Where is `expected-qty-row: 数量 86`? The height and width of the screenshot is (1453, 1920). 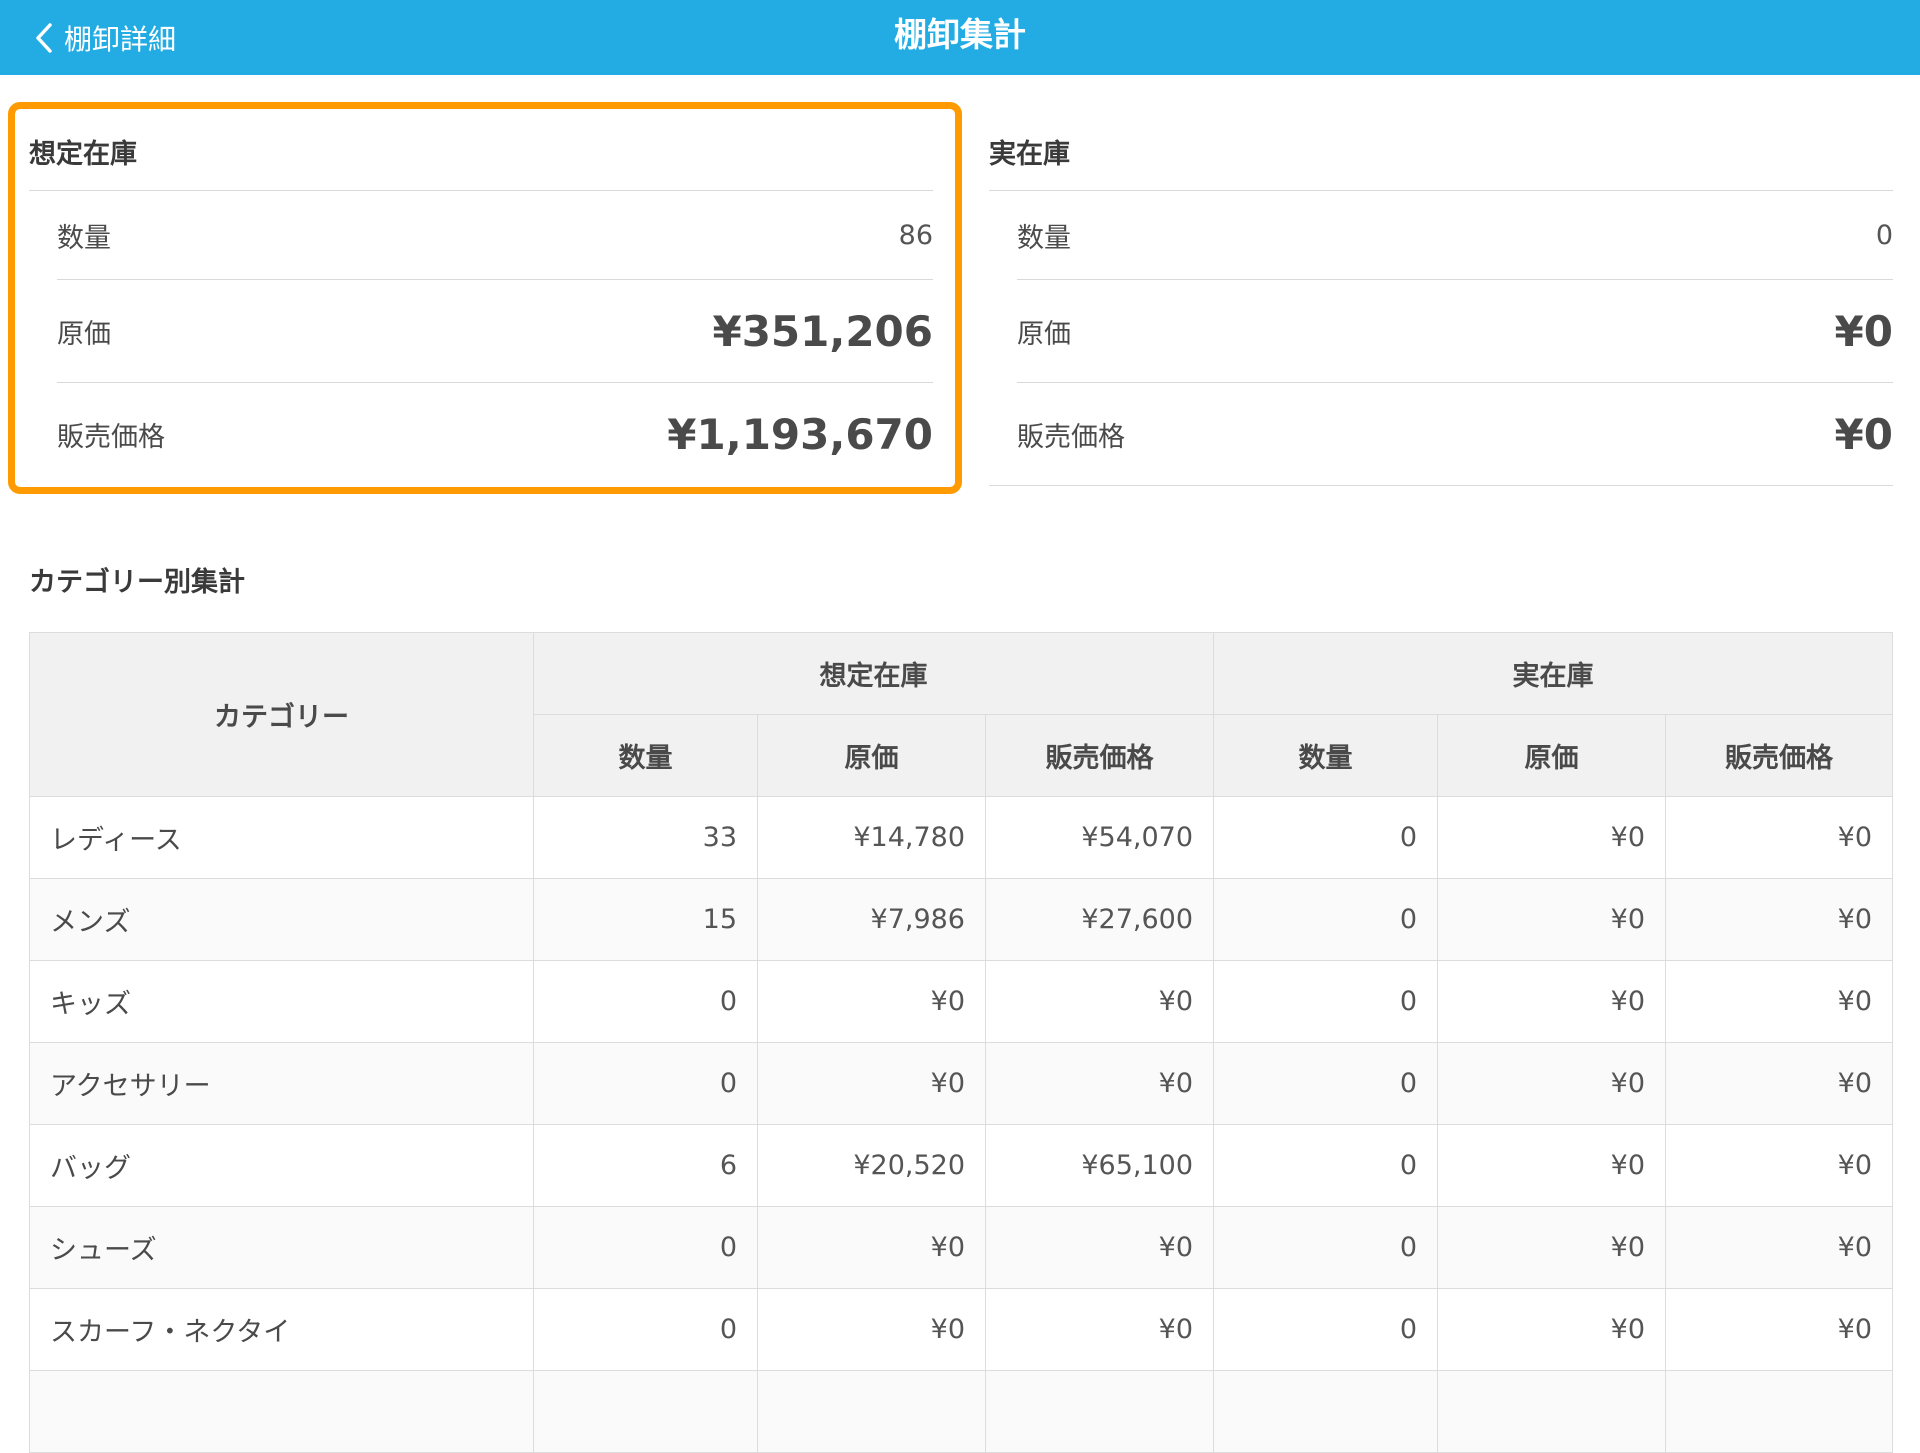
expected-qty-row: 数量 86 is located at coordinates (495, 235).